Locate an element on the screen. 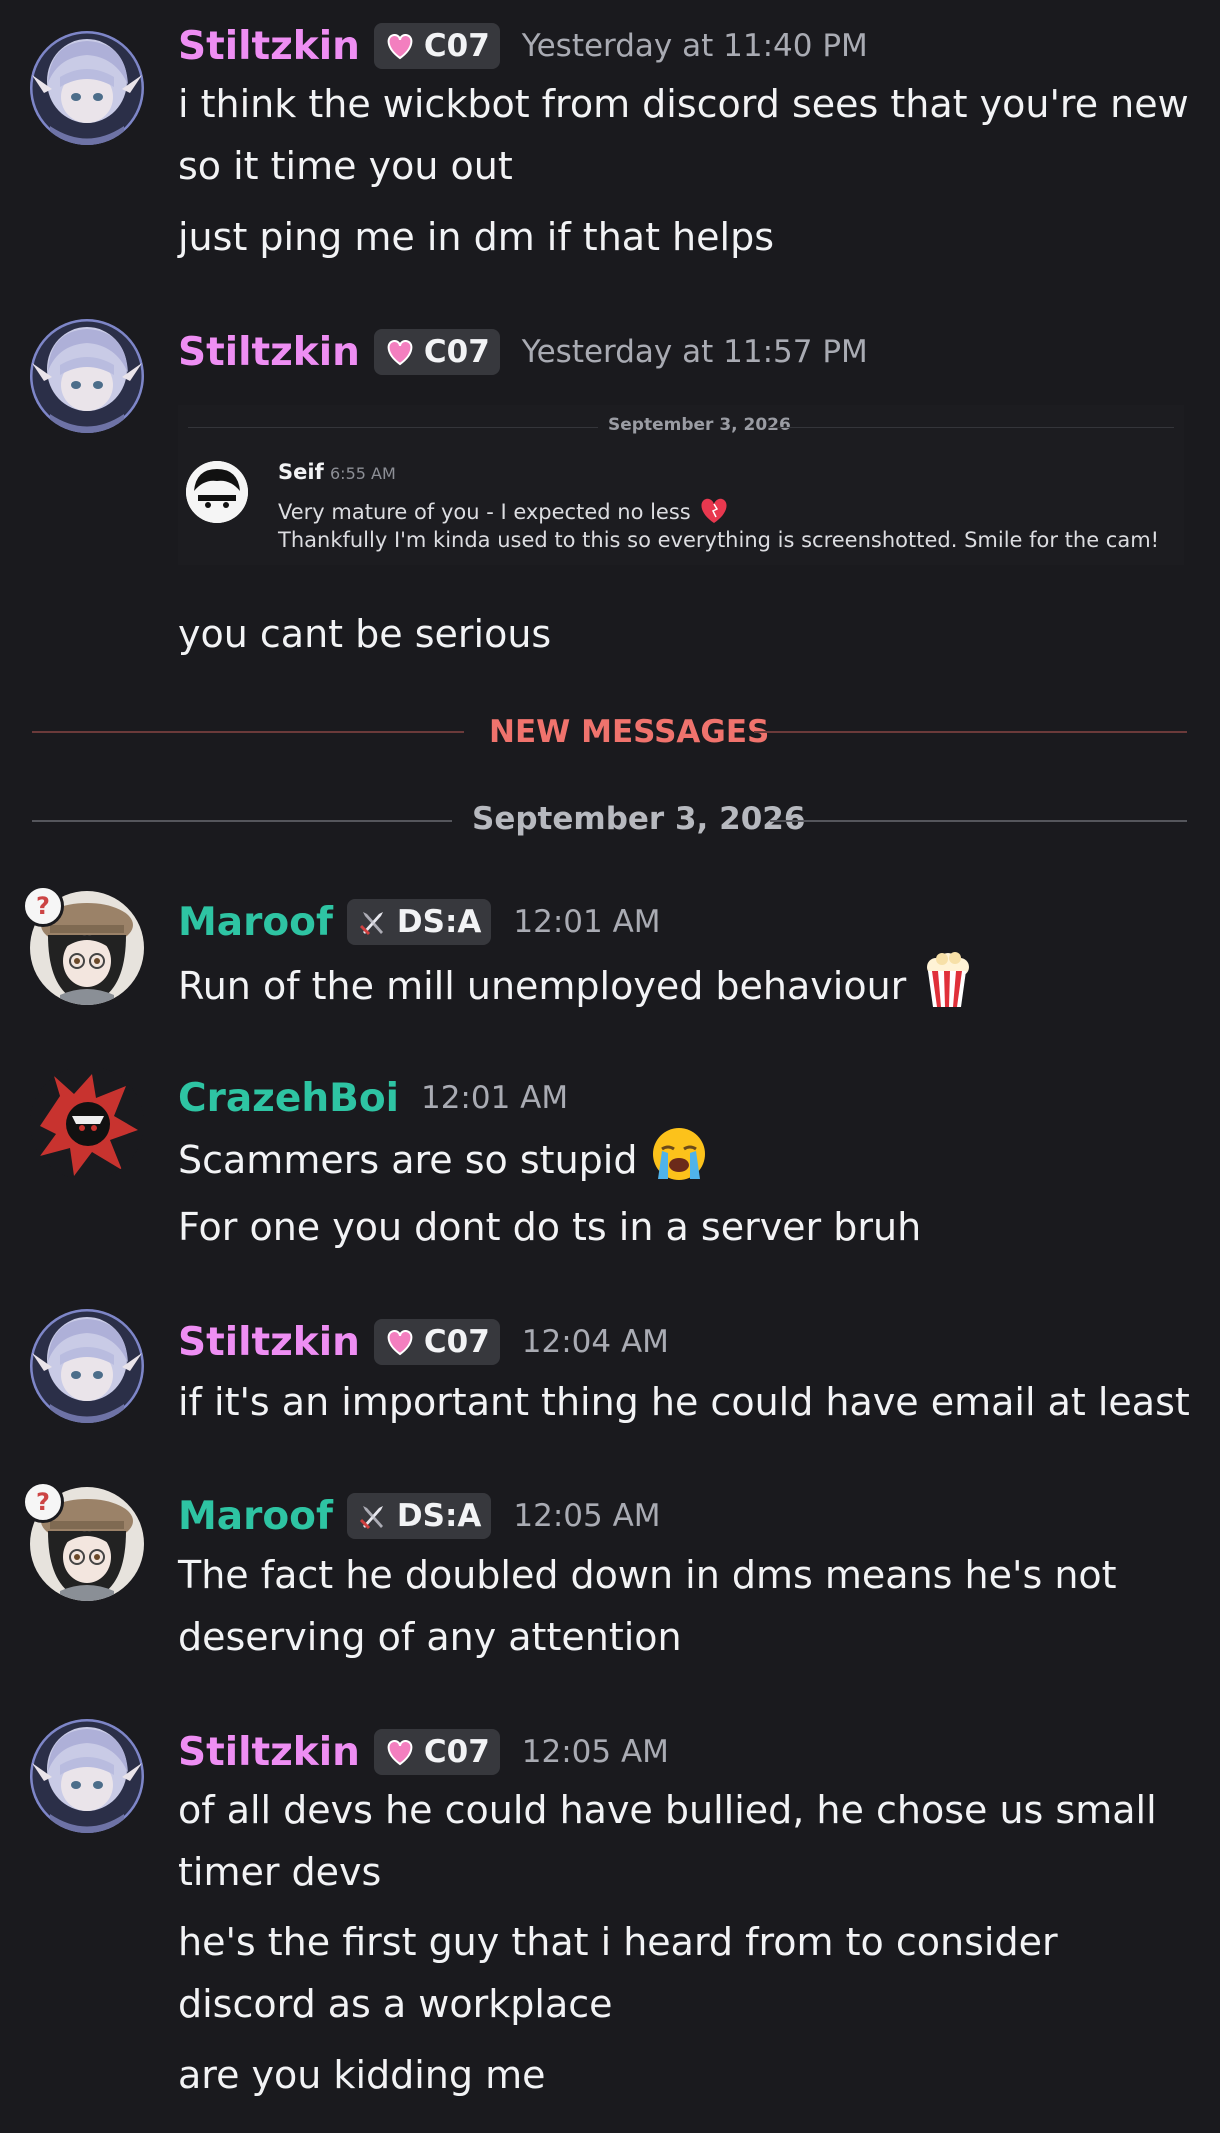  message-header: Stiltzkin C07 12:05 AM is located at coordinates (423, 1752).